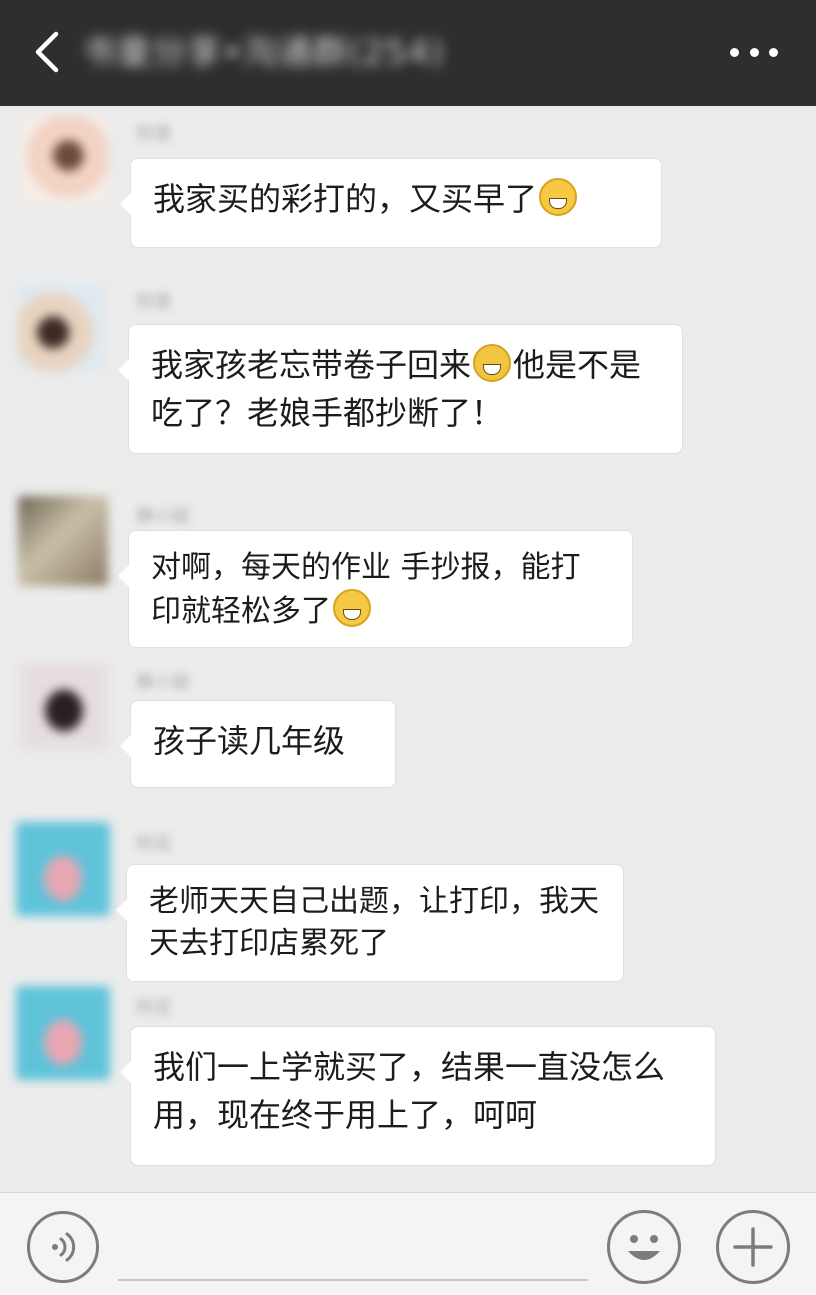  I want to click on message-text: 我家孩老忘带卷子回来, so click(311, 365).